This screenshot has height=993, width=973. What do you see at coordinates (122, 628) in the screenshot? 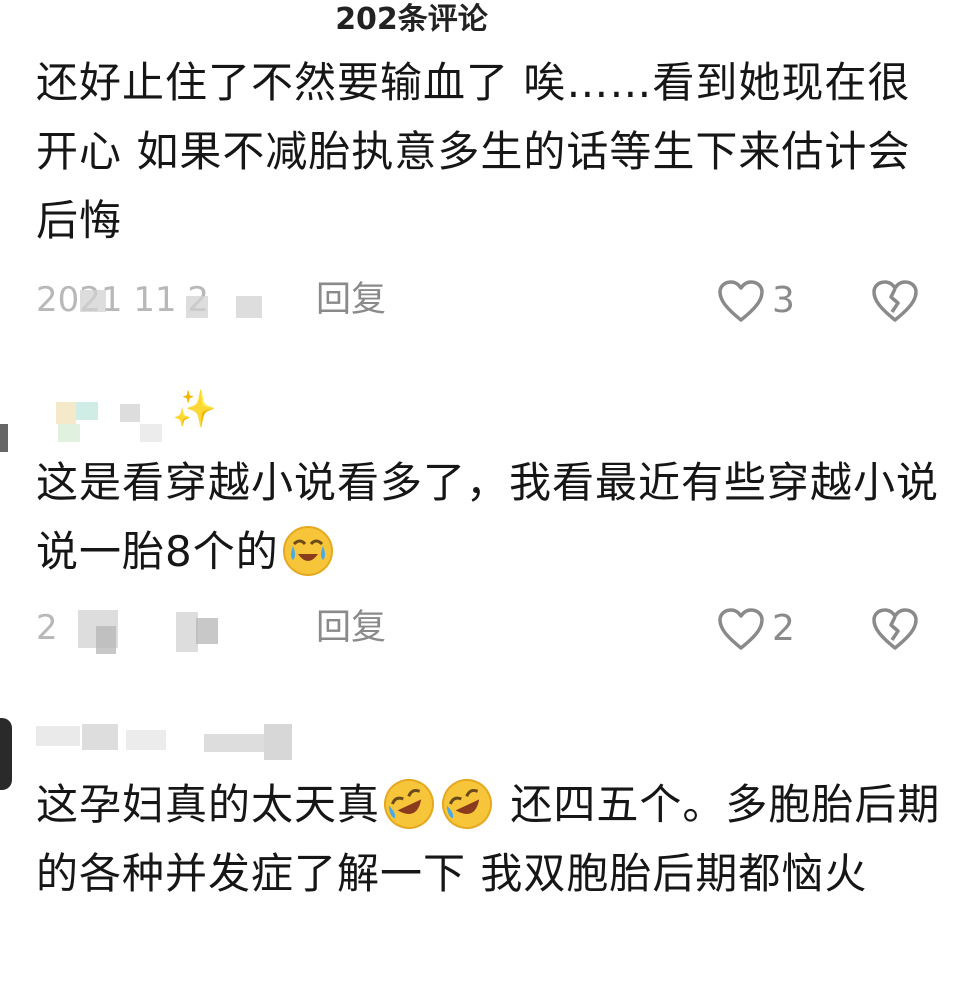
I see `timestamp-text: 2 26` at bounding box center [122, 628].